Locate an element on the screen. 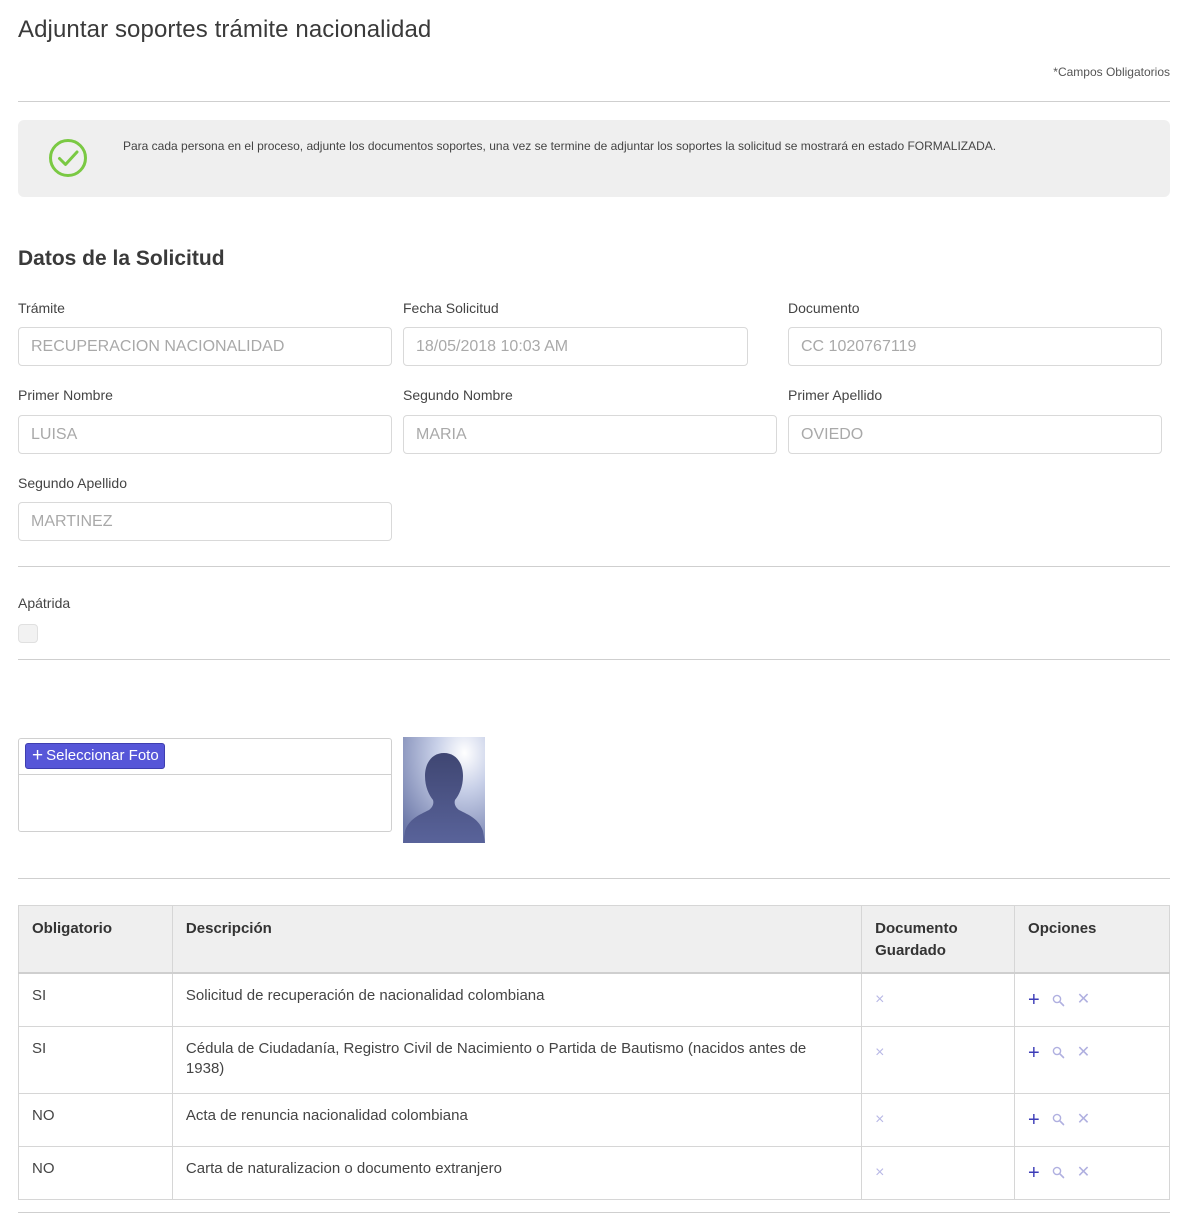 The image size is (1193, 1221). primer-apellido-field: OVIEDO is located at coordinates (975, 434).